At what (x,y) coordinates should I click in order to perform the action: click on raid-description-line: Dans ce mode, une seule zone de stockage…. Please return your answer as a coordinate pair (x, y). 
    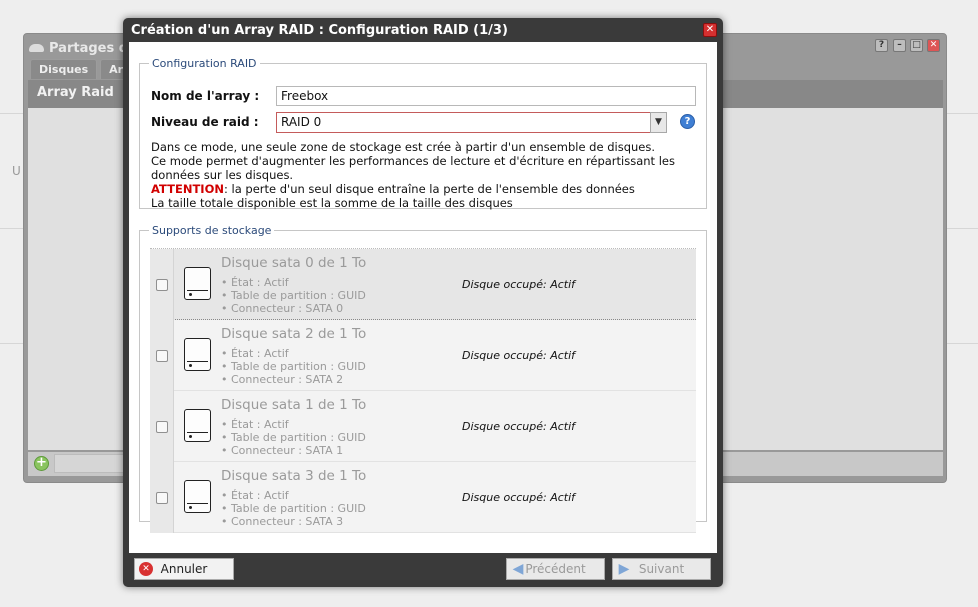
    Looking at the image, I should click on (403, 147).